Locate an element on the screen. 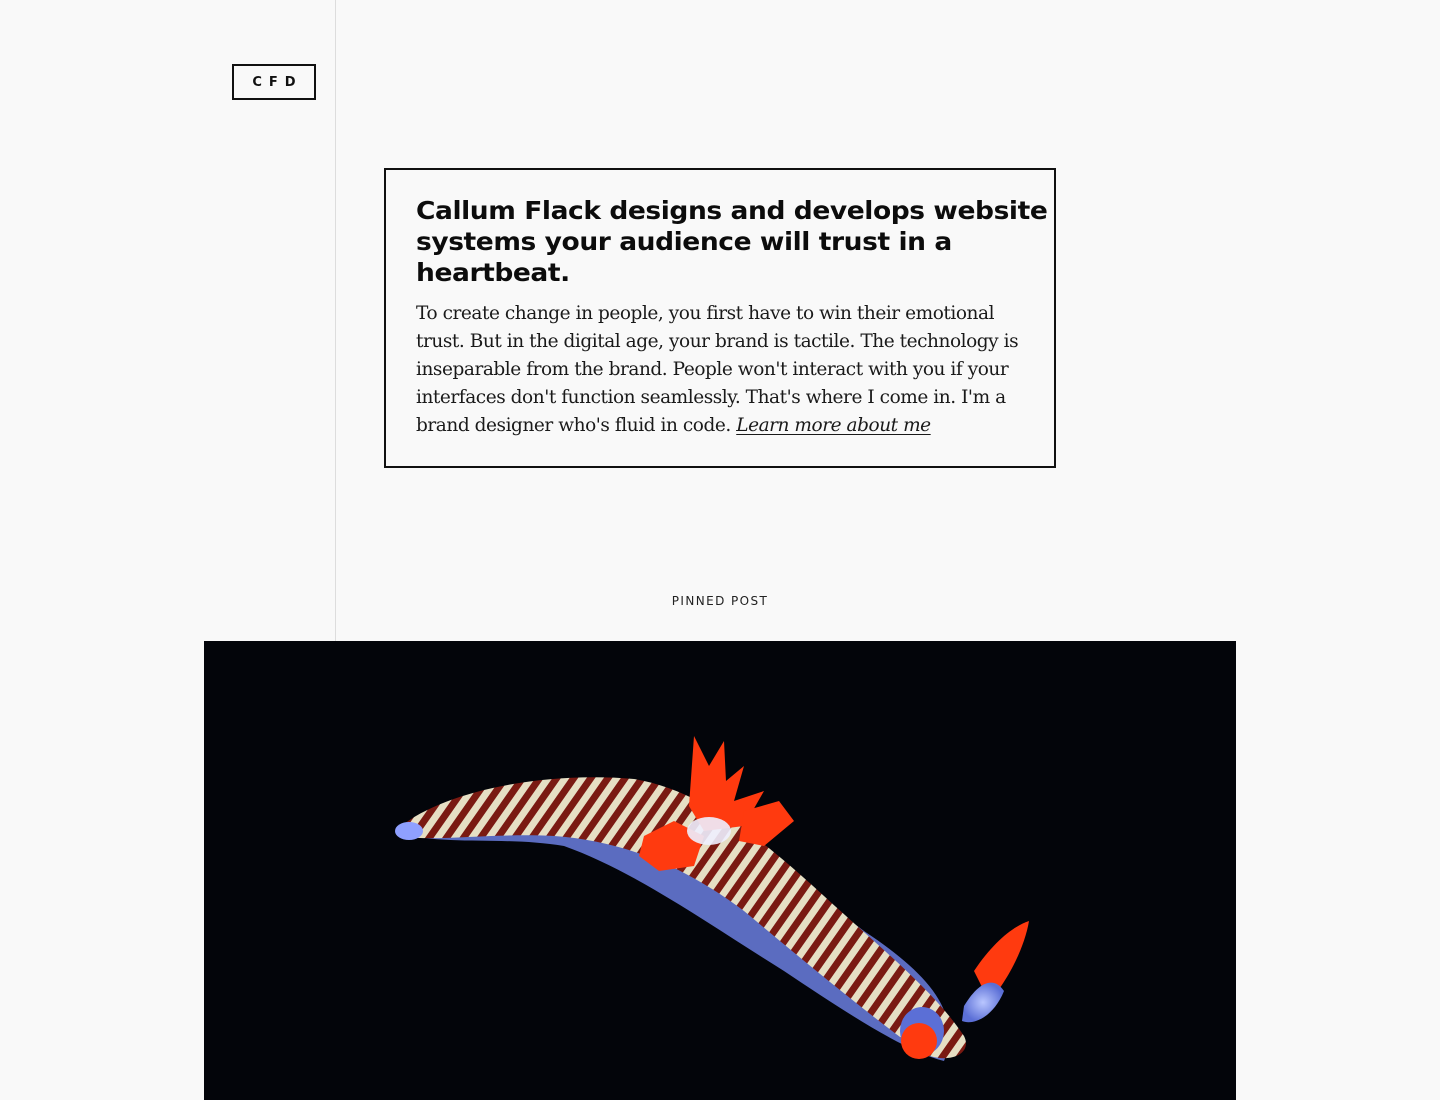 This screenshot has height=1100, width=1440. sidebar-divider is located at coordinates (335, 320).